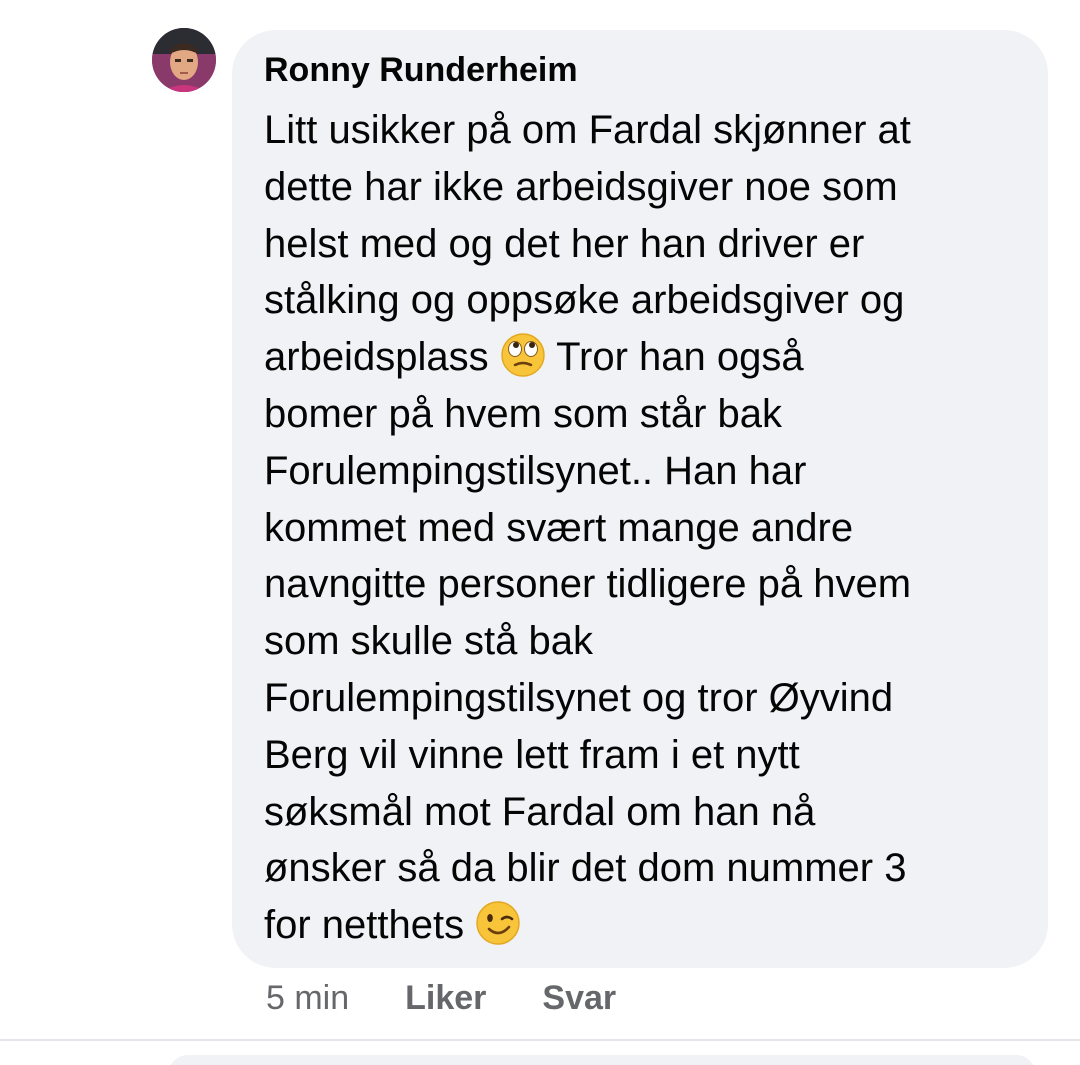  Describe the element at coordinates (587, 130) in the screenshot. I see `comment-line: Litt usikker på om Fardal skjønner at` at that location.